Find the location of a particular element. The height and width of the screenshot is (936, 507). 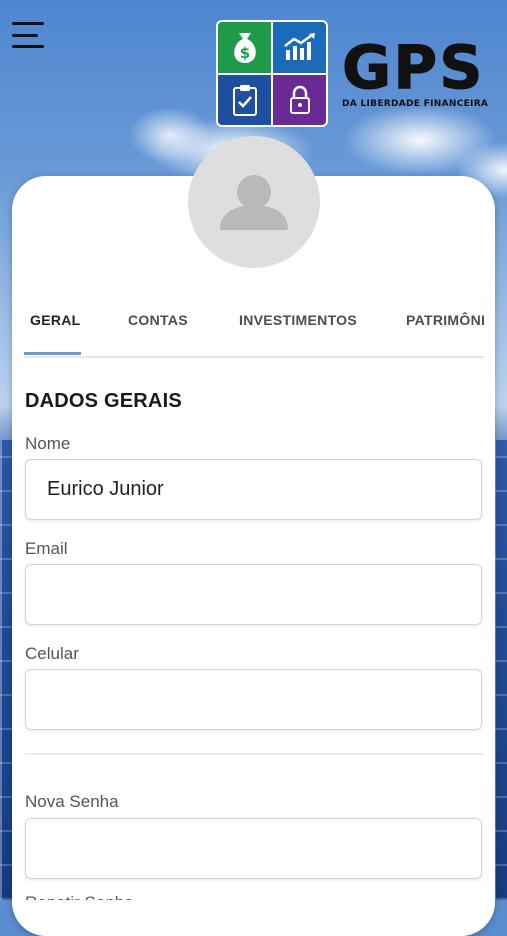

email-field is located at coordinates (253, 594).